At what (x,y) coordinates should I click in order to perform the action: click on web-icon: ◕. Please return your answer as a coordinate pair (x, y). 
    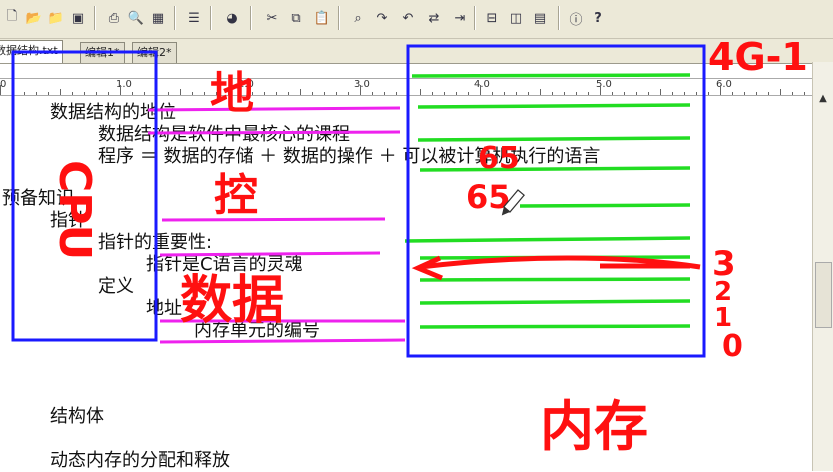
    Looking at the image, I should click on (232, 18).